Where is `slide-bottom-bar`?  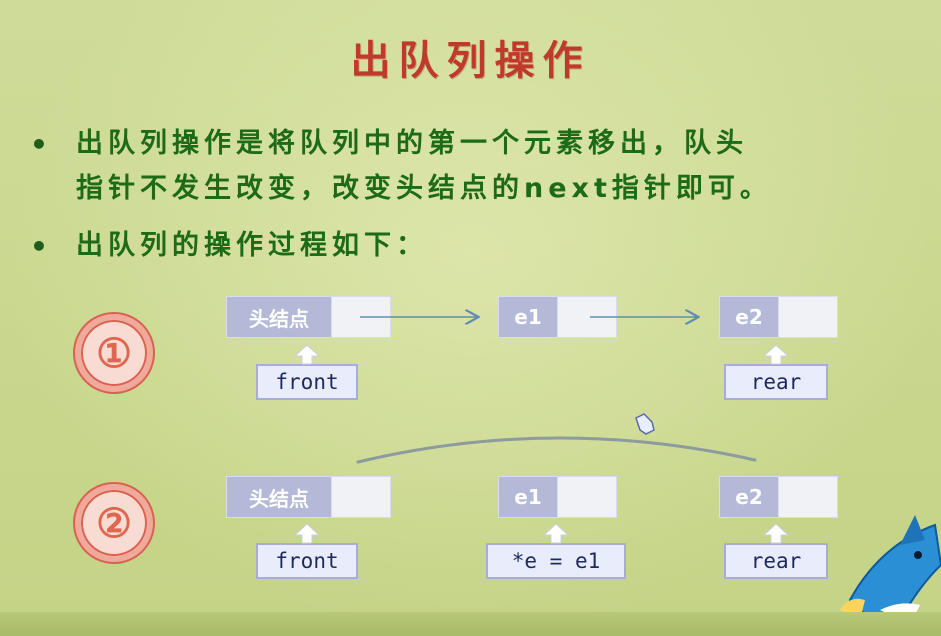
slide-bottom-bar is located at coordinates (470, 624).